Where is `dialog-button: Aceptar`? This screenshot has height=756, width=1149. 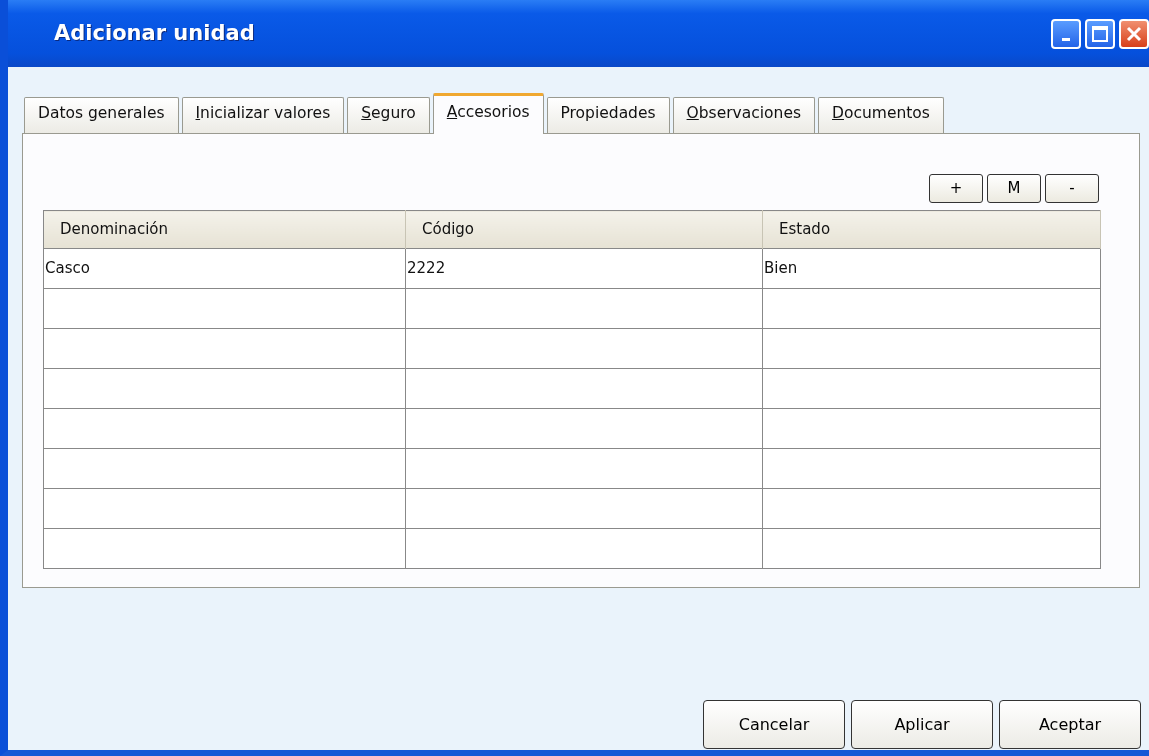
dialog-button: Aceptar is located at coordinates (1070, 724).